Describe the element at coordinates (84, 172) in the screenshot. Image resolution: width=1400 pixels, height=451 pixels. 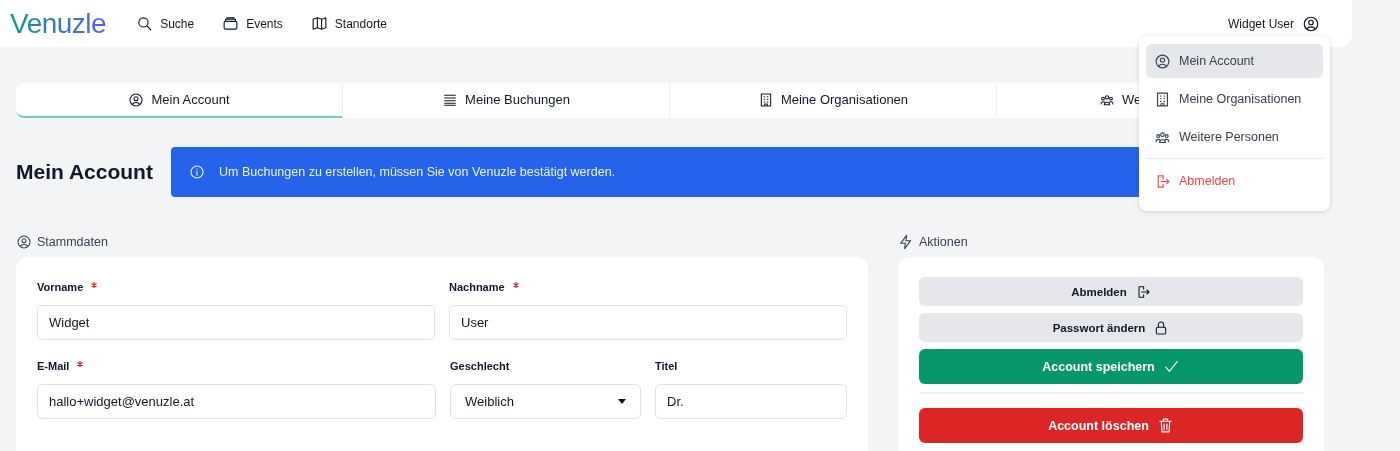
I see `page-title: Mein Account` at that location.